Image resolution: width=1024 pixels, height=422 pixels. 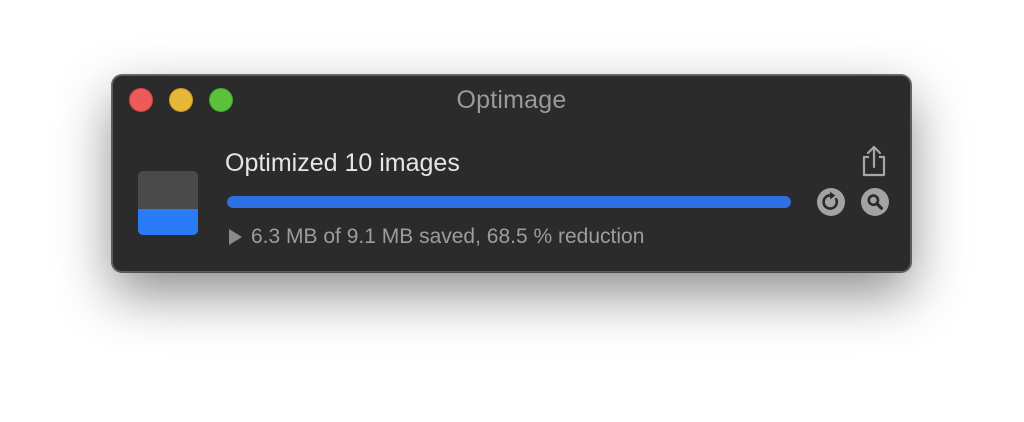 I want to click on reveal-search-button, so click(x=875, y=202).